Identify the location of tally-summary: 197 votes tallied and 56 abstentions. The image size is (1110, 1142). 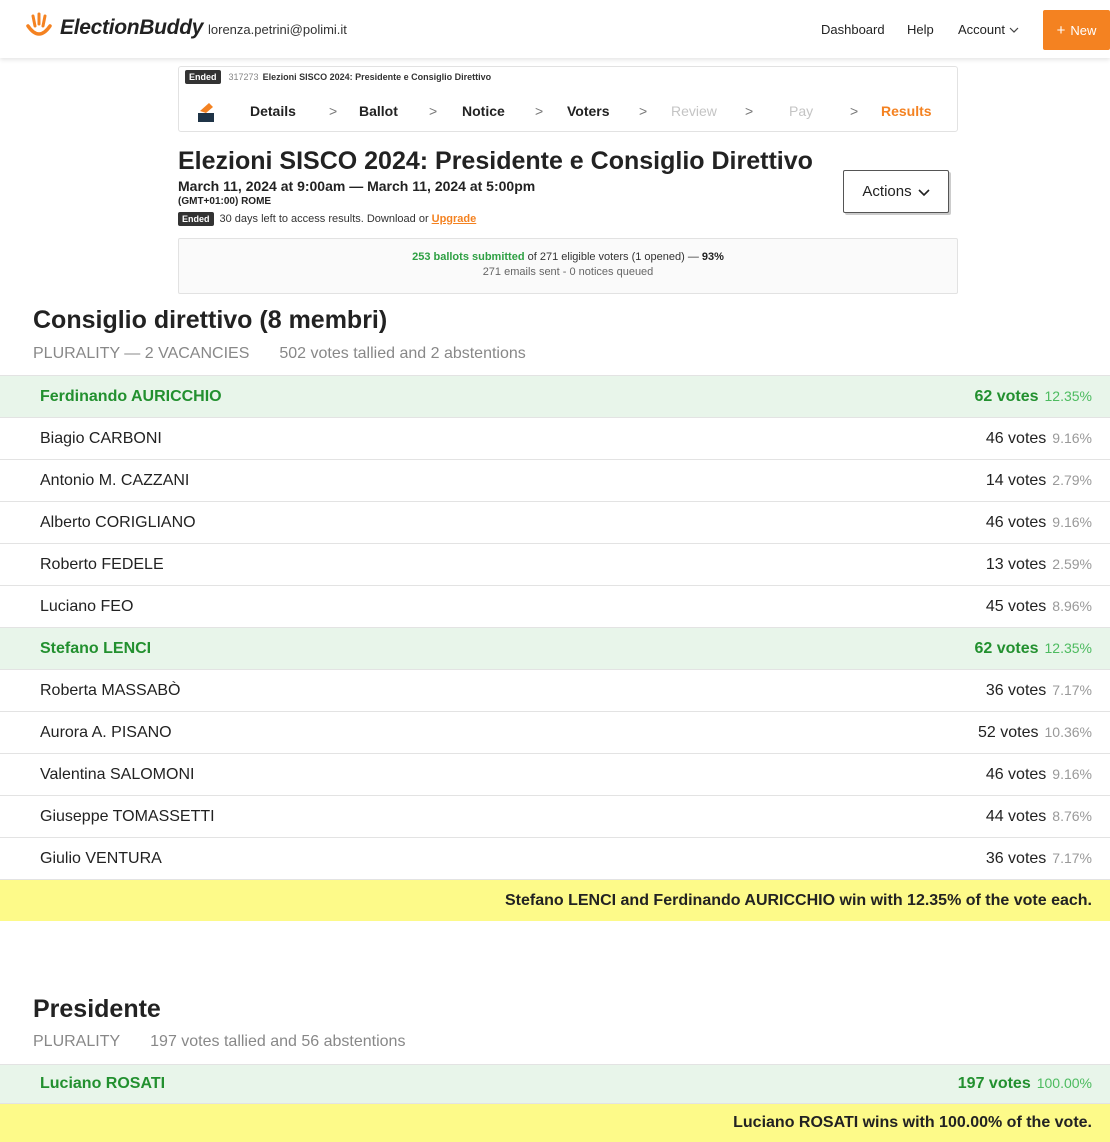
(278, 1041).